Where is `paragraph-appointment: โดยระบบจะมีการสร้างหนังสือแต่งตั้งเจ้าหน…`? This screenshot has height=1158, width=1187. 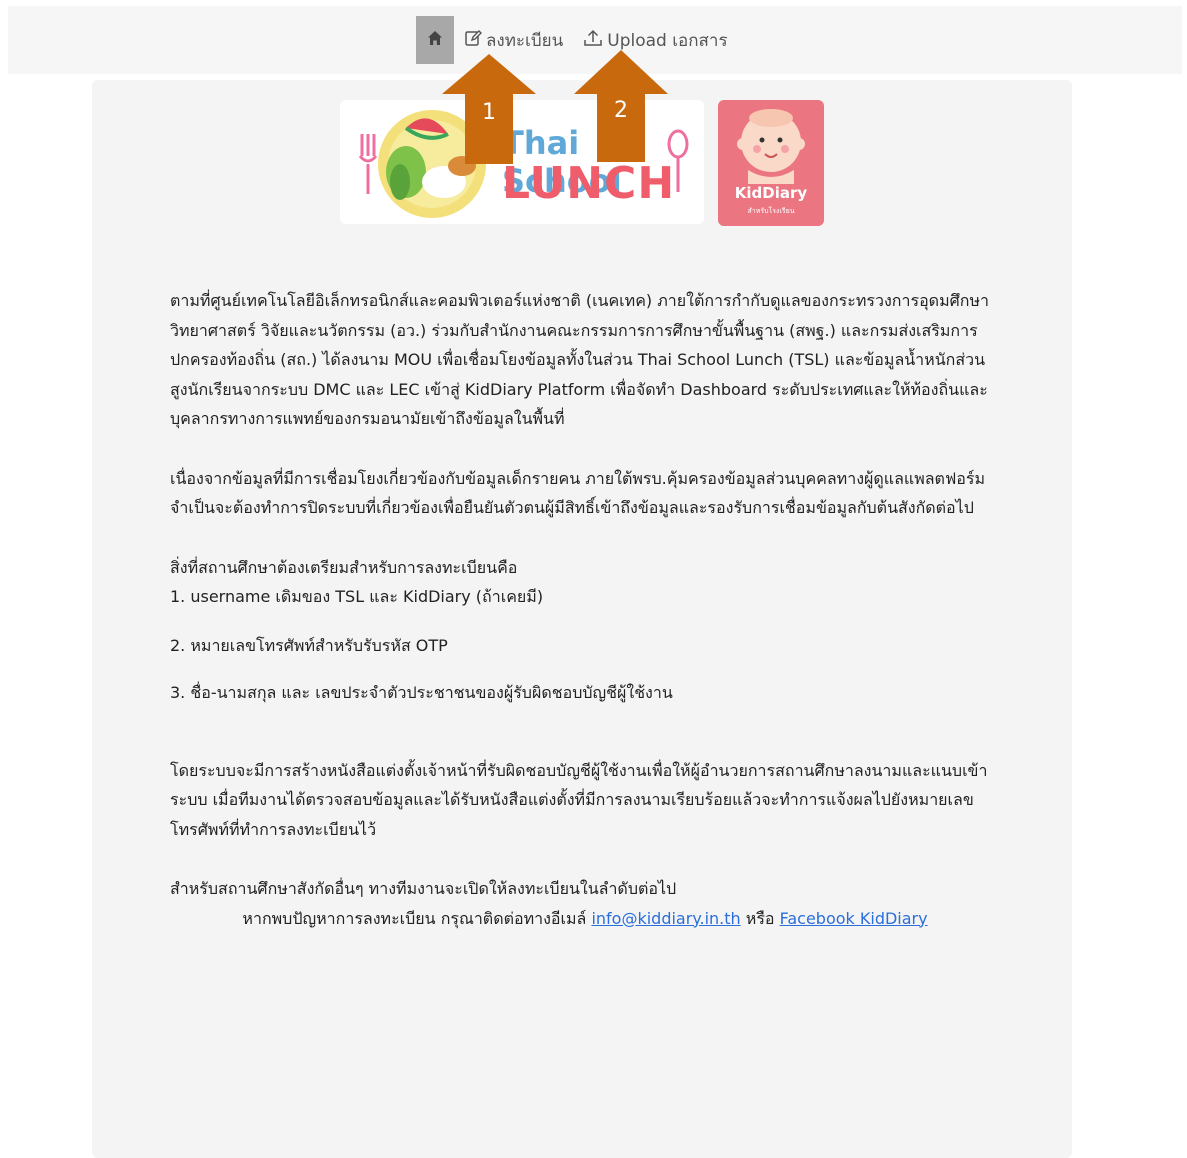
paragraph-appointment: โดยระบบจะมีการสร้างหนังสือแต่งตั้งเจ้าหน… is located at coordinates (579, 799).